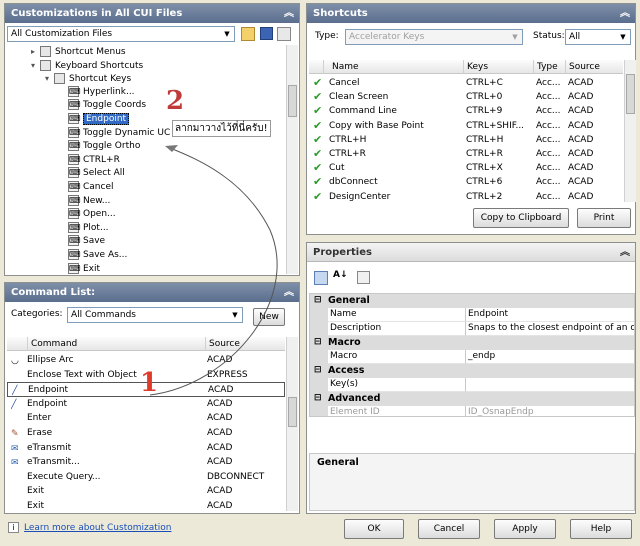 The height and width of the screenshot is (546, 640). What do you see at coordinates (604, 218) in the screenshot?
I see `print-button: Print` at bounding box center [604, 218].